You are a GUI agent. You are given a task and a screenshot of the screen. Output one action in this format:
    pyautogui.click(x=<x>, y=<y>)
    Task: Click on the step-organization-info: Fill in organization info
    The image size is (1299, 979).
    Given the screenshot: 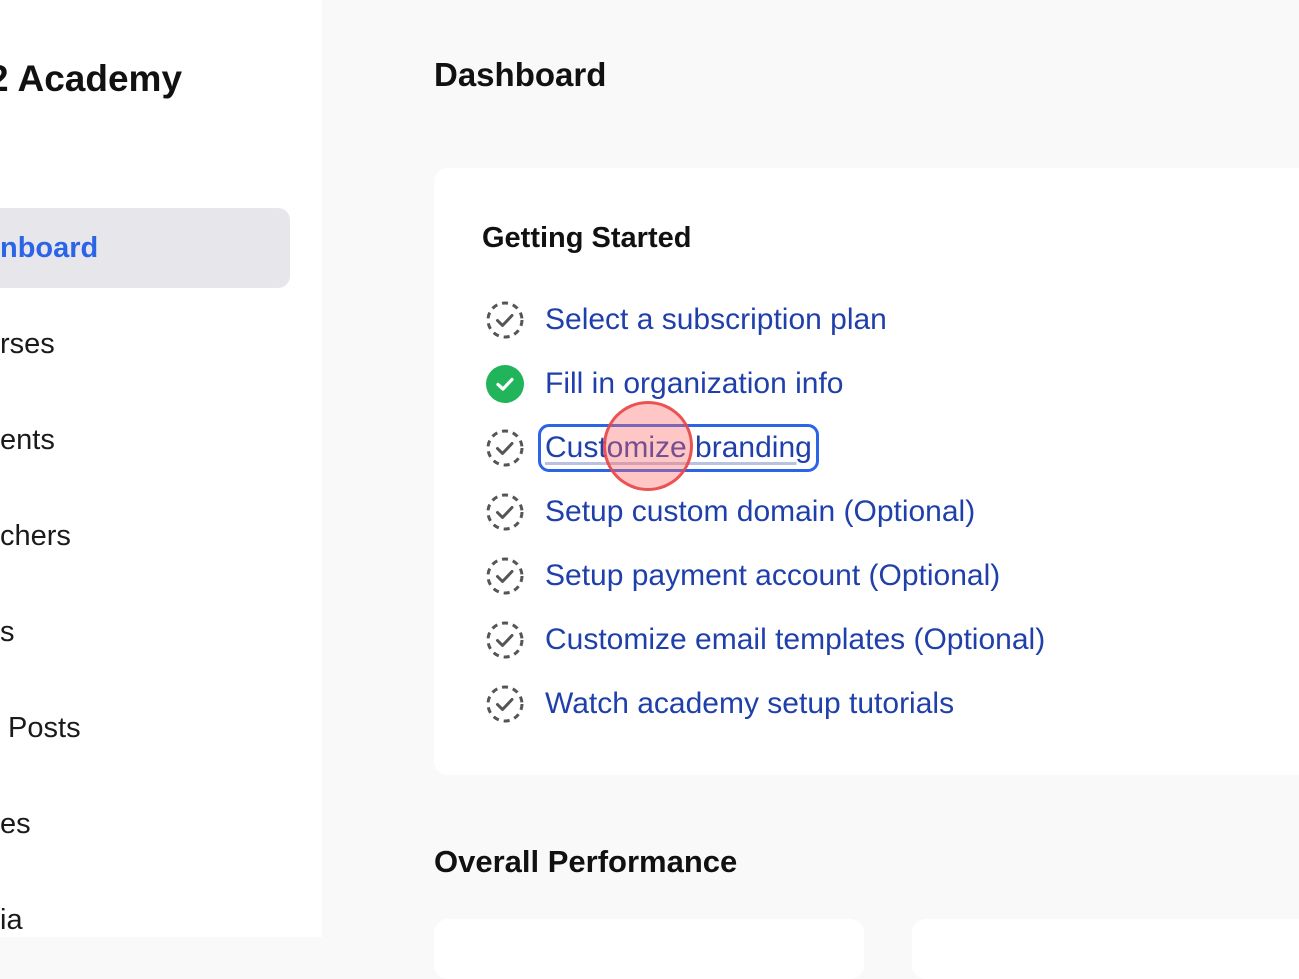 What is the action you would take?
    pyautogui.click(x=664, y=384)
    